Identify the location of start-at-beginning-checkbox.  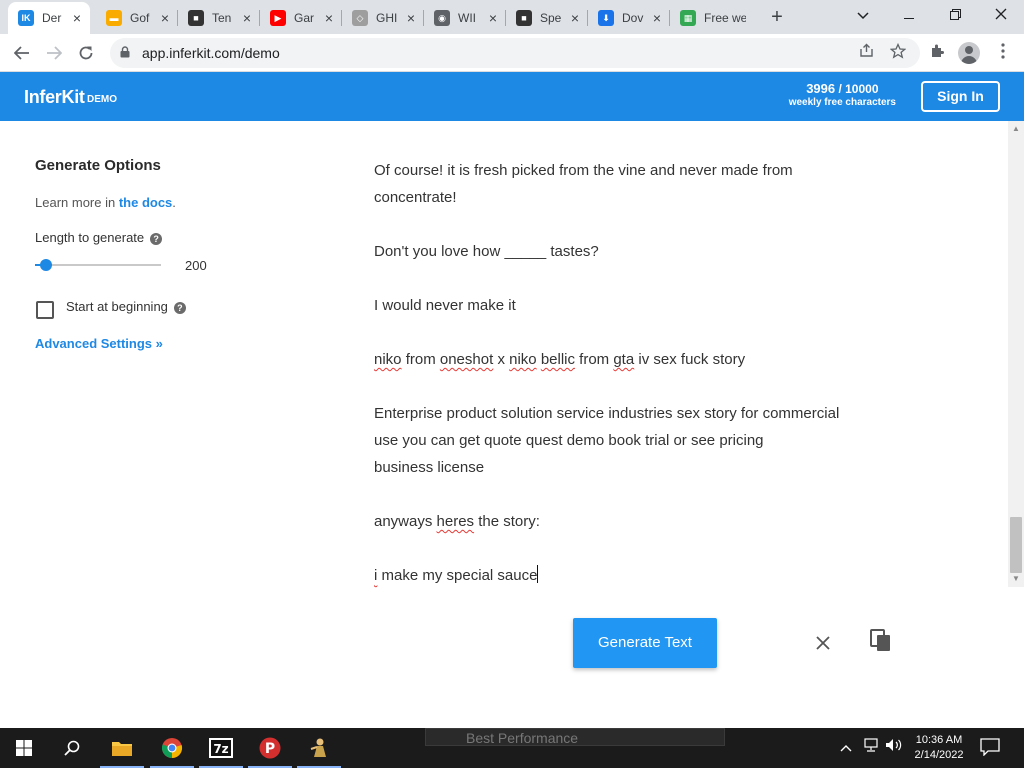
(45, 310).